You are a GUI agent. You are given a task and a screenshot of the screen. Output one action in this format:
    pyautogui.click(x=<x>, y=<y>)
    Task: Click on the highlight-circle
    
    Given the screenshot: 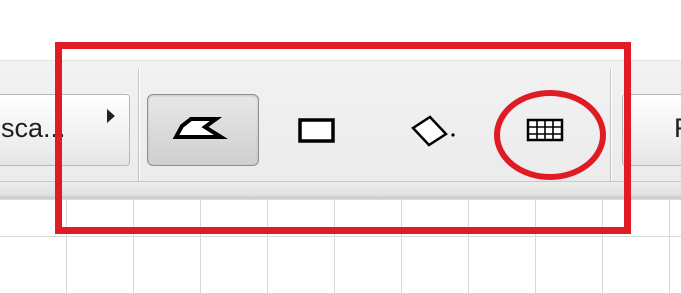 What is the action you would take?
    pyautogui.click(x=550, y=135)
    